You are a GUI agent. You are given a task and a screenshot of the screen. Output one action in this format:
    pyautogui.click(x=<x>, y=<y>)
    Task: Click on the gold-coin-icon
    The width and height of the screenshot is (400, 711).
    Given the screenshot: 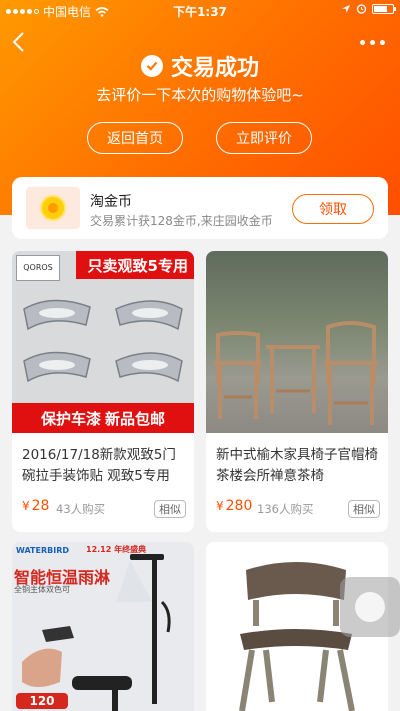 What is the action you would take?
    pyautogui.click(x=53, y=208)
    